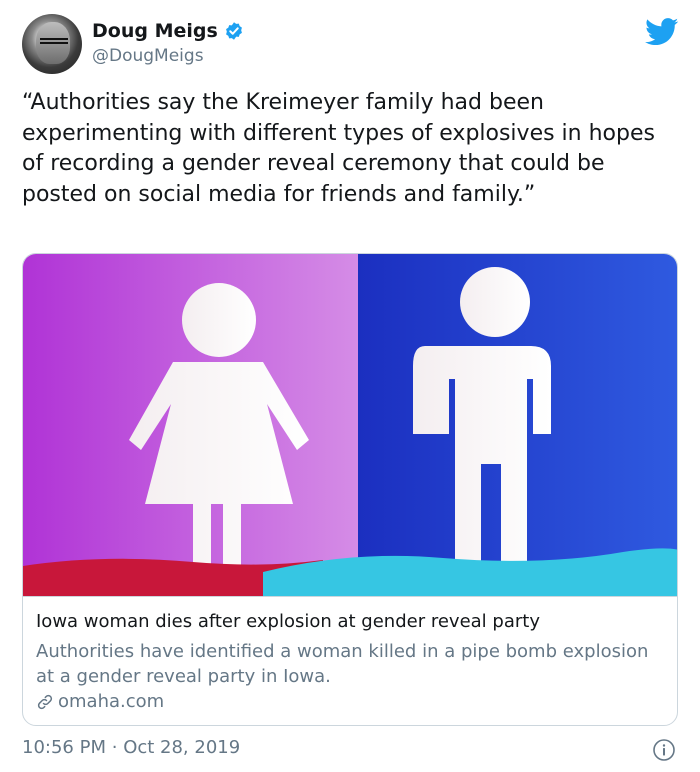 This screenshot has height=772, width=700. I want to click on tweet-date: Oct 28, 2019, so click(181, 747).